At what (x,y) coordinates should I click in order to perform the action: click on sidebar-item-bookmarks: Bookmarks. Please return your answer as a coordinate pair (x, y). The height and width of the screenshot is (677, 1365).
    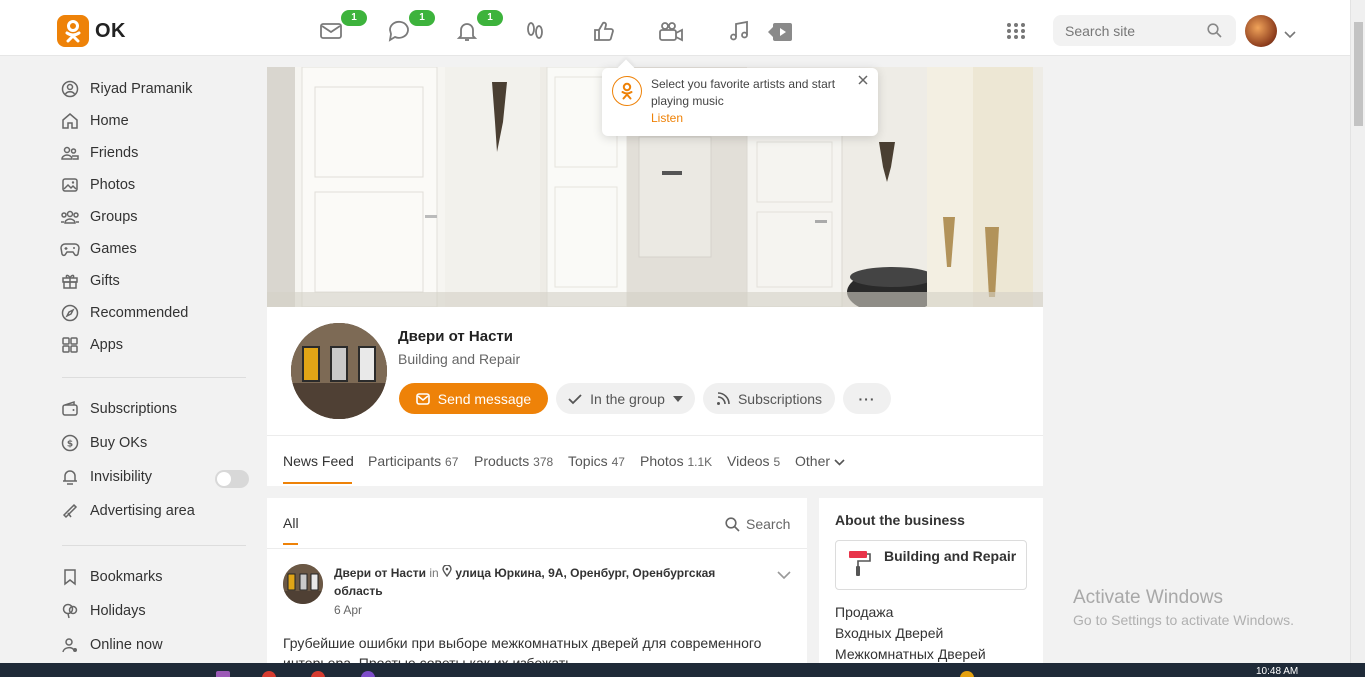
    Looking at the image, I should click on (111, 577).